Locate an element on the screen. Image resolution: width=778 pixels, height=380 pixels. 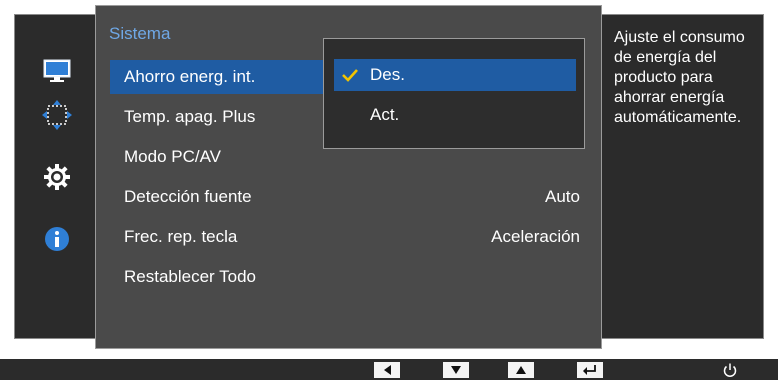
menu-item-label: Modo PC/AV is located at coordinates (173, 156).